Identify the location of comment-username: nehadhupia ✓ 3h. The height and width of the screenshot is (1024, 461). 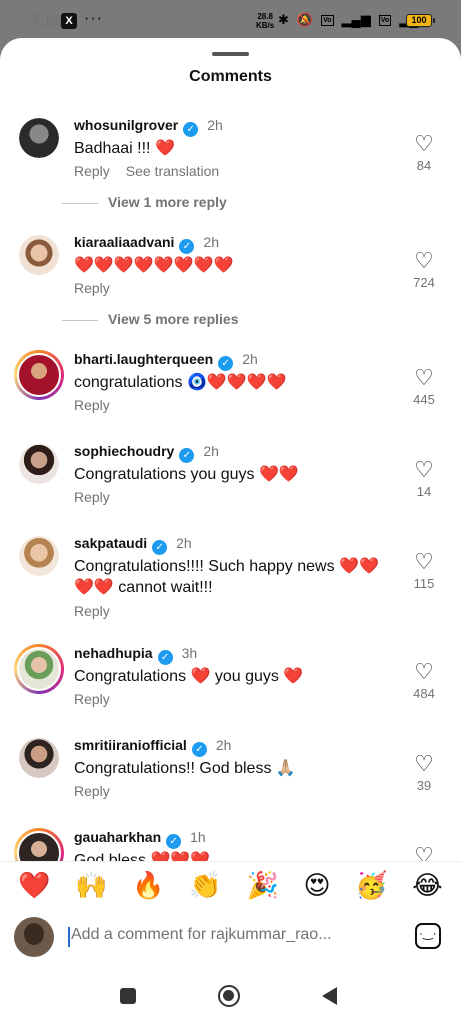
(135, 655).